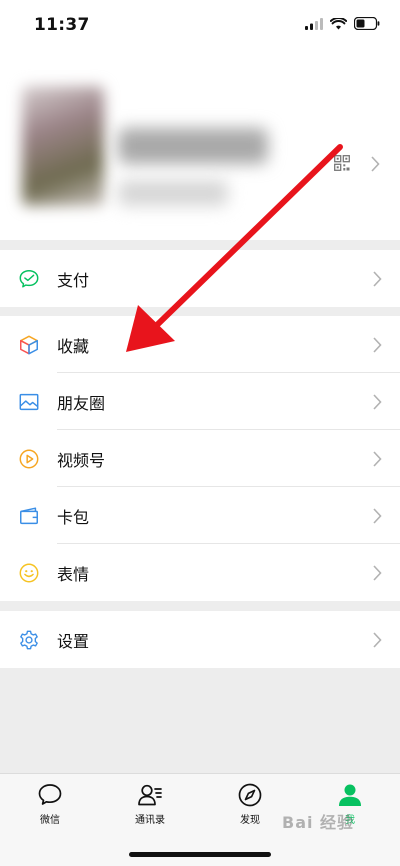 The image size is (400, 866). What do you see at coordinates (150, 795) in the screenshot?
I see `contacts-icon` at bounding box center [150, 795].